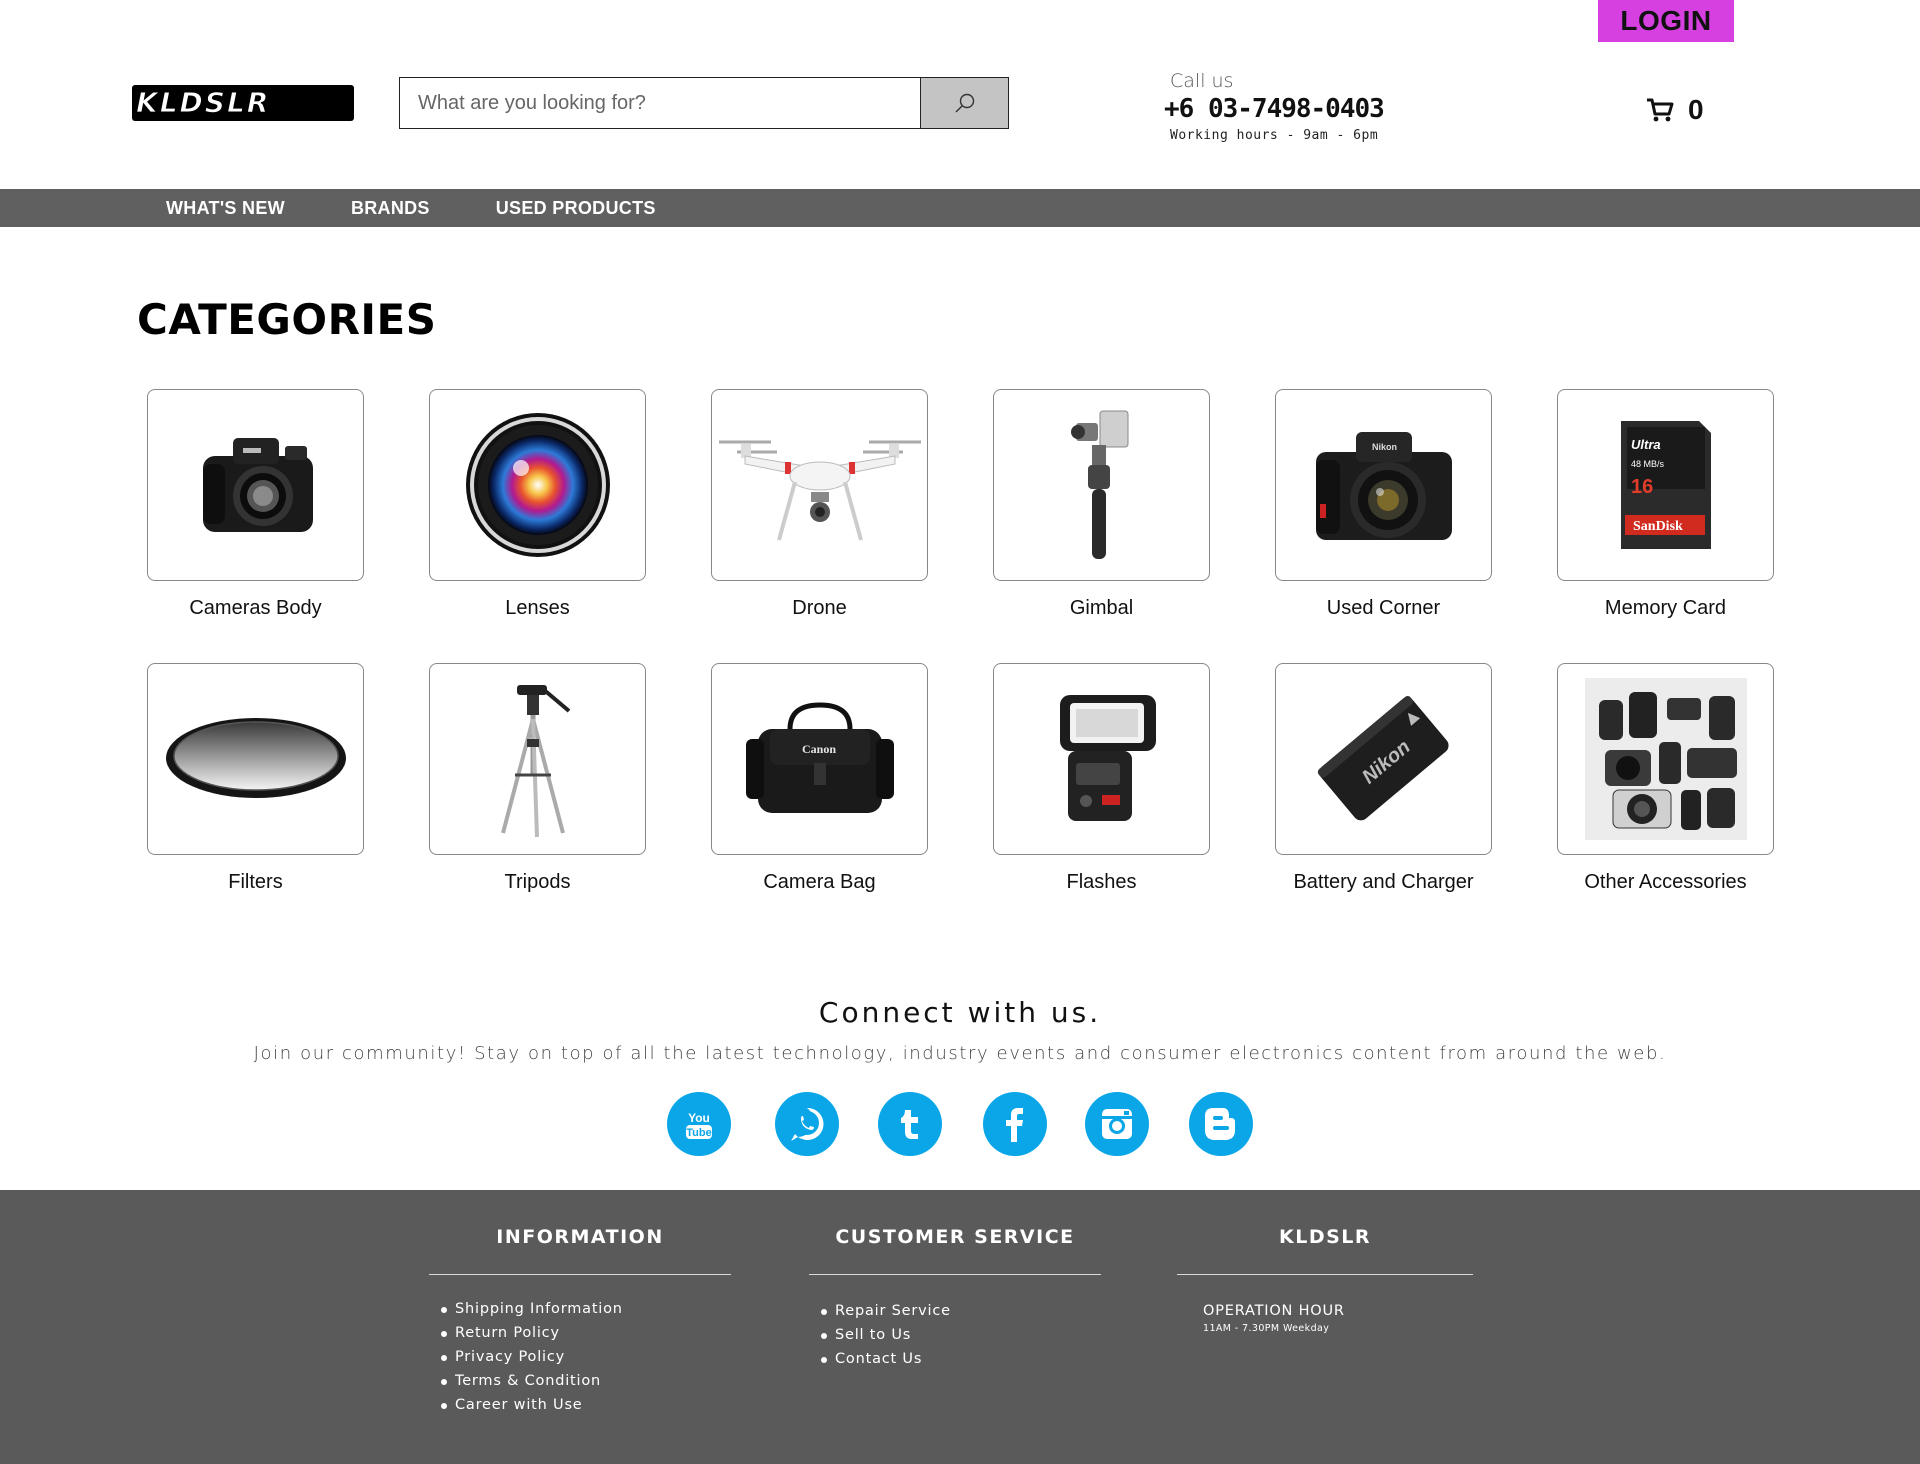 The image size is (1920, 1464). I want to click on tumblr-icon, so click(909, 1124).